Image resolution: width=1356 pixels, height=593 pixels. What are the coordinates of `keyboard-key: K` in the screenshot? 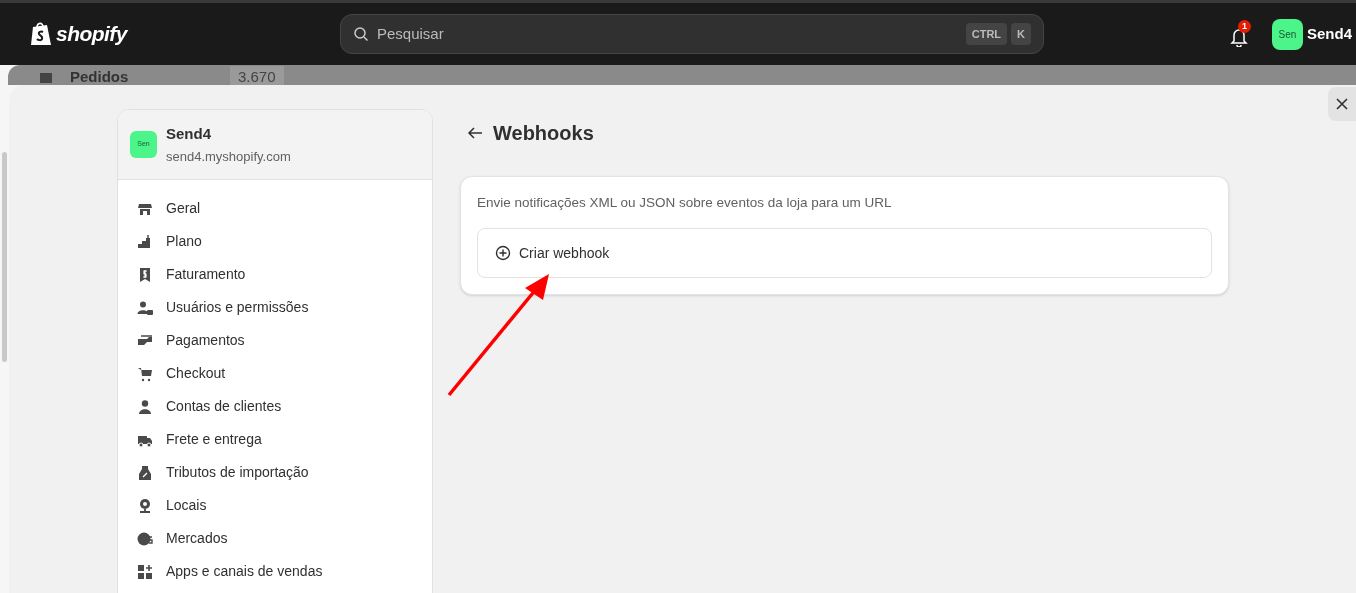 It's located at (1021, 34).